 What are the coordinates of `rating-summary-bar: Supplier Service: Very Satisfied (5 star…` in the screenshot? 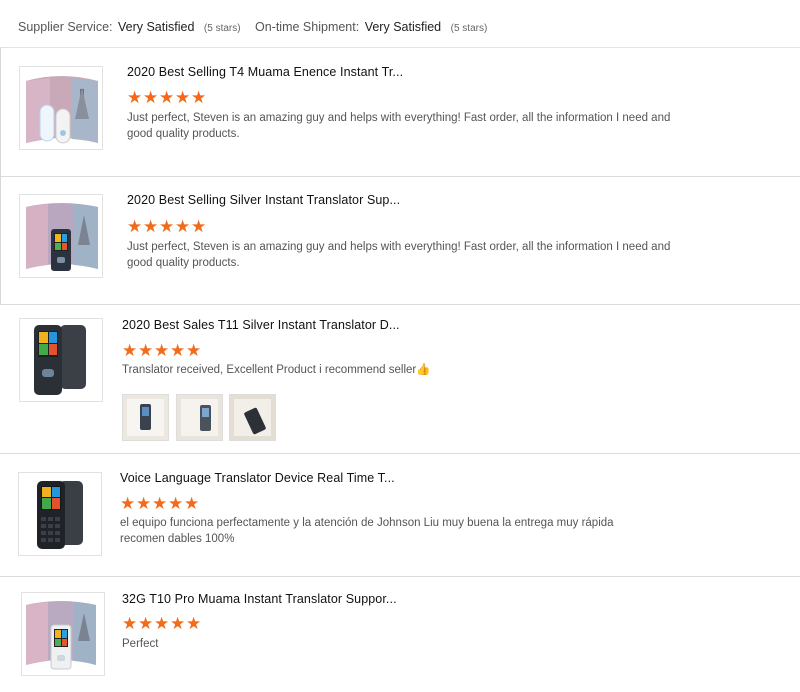 It's located at (400, 24).